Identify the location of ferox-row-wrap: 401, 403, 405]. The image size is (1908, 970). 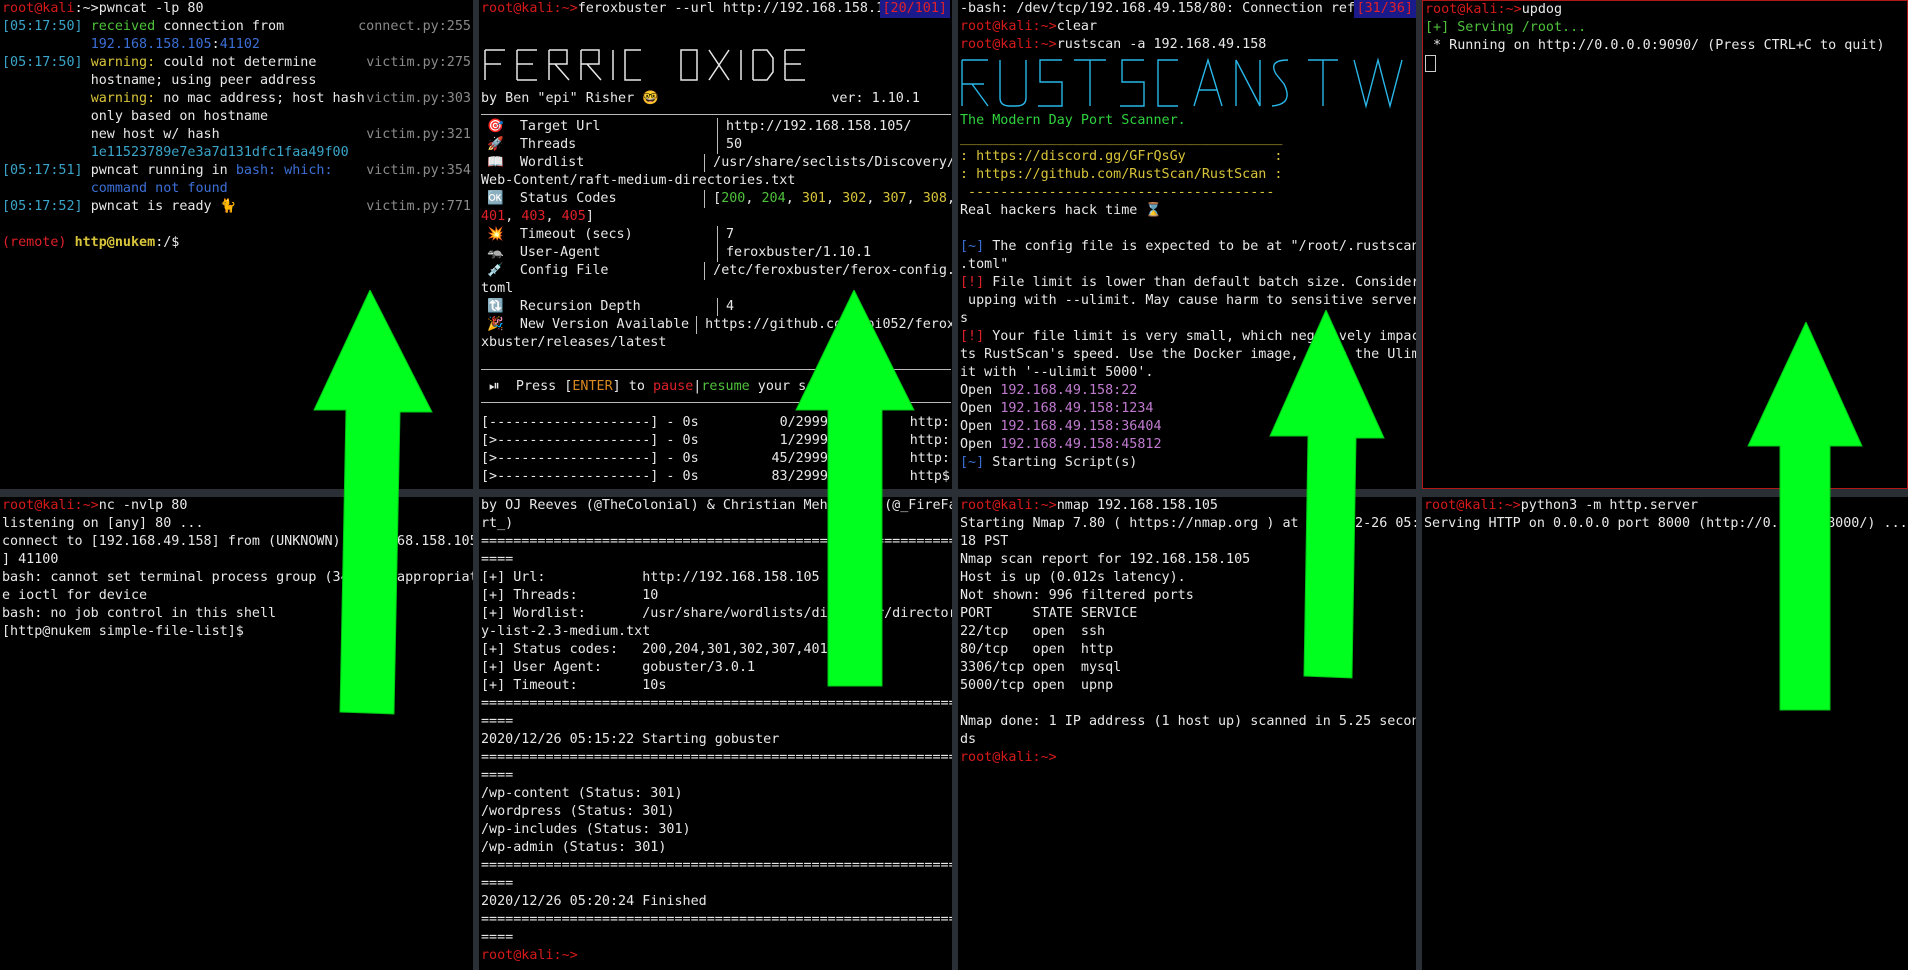
(537, 216).